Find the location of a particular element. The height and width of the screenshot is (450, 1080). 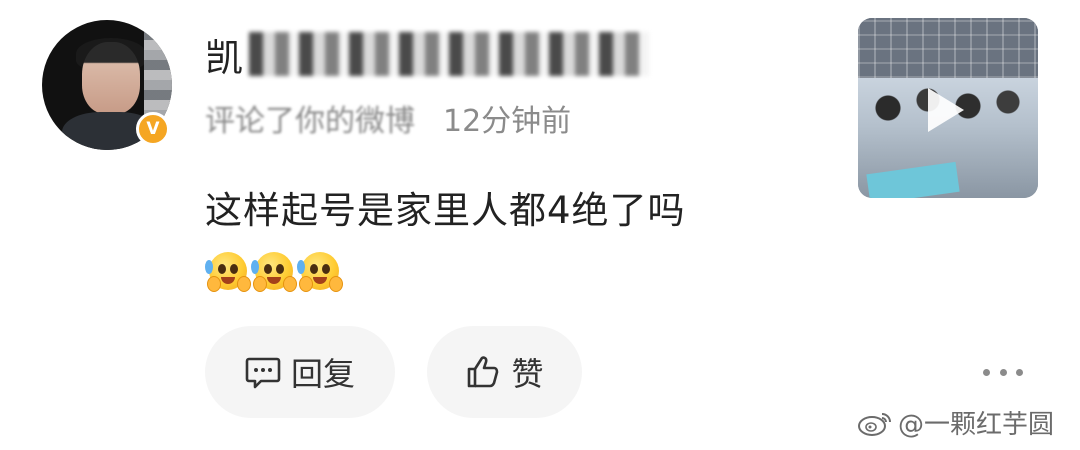

comment-icon is located at coordinates (263, 373).